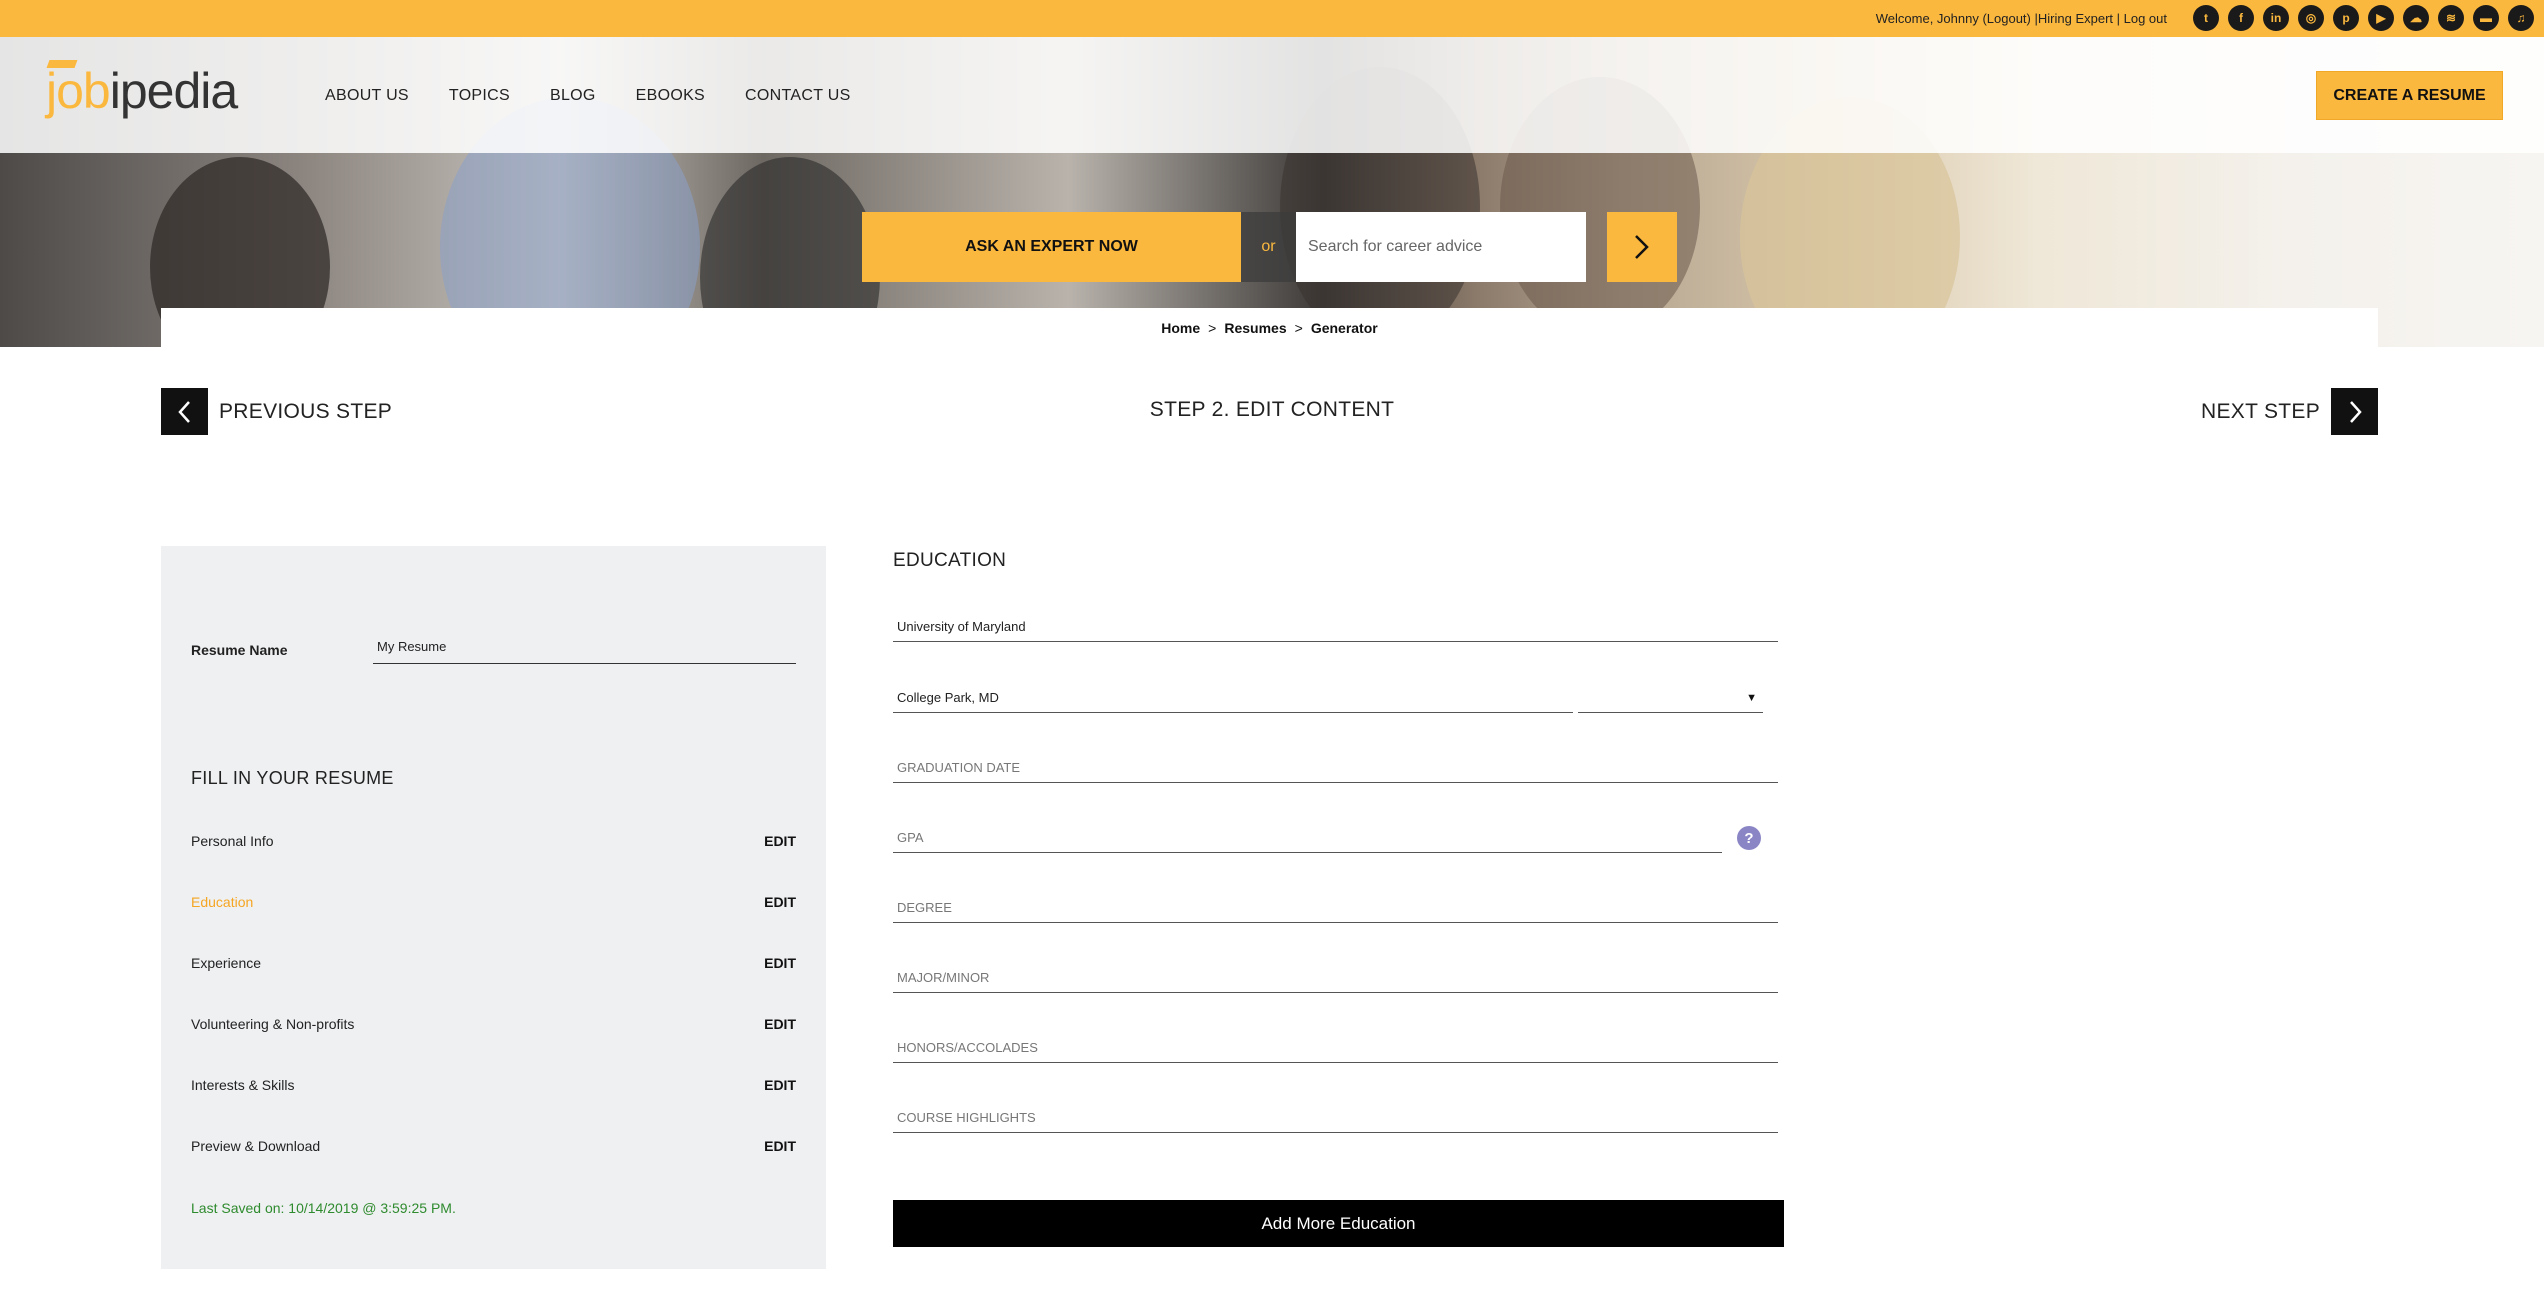  What do you see at coordinates (1307, 838) in the screenshot?
I see `gpa-input` at bounding box center [1307, 838].